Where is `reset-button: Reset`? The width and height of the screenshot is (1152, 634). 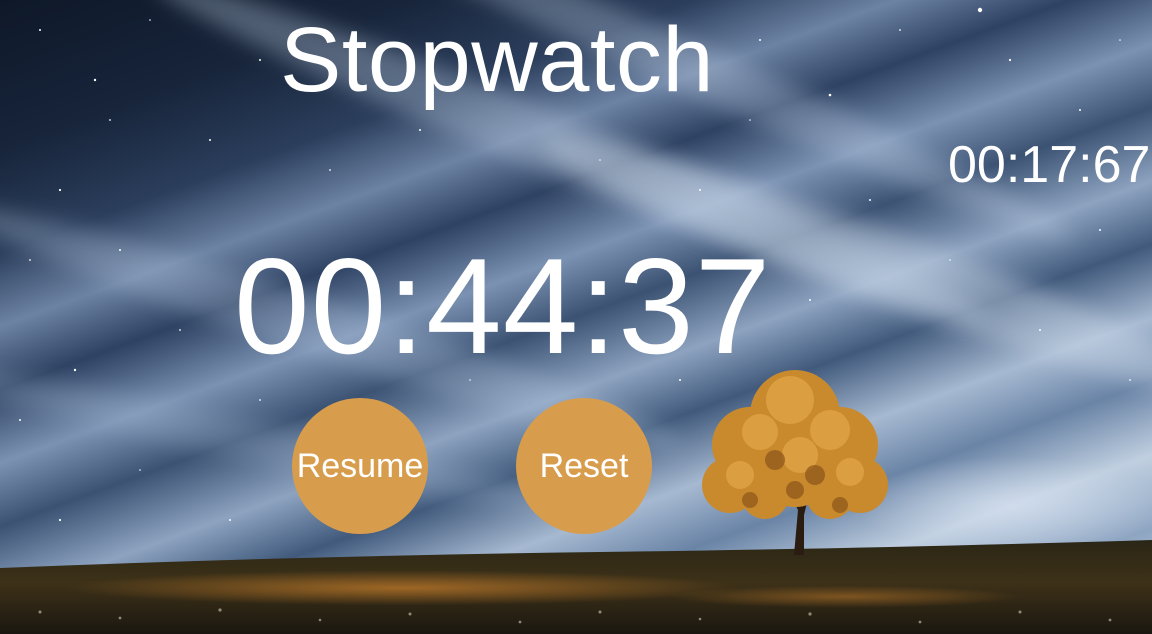
reset-button: Reset is located at coordinates (584, 466).